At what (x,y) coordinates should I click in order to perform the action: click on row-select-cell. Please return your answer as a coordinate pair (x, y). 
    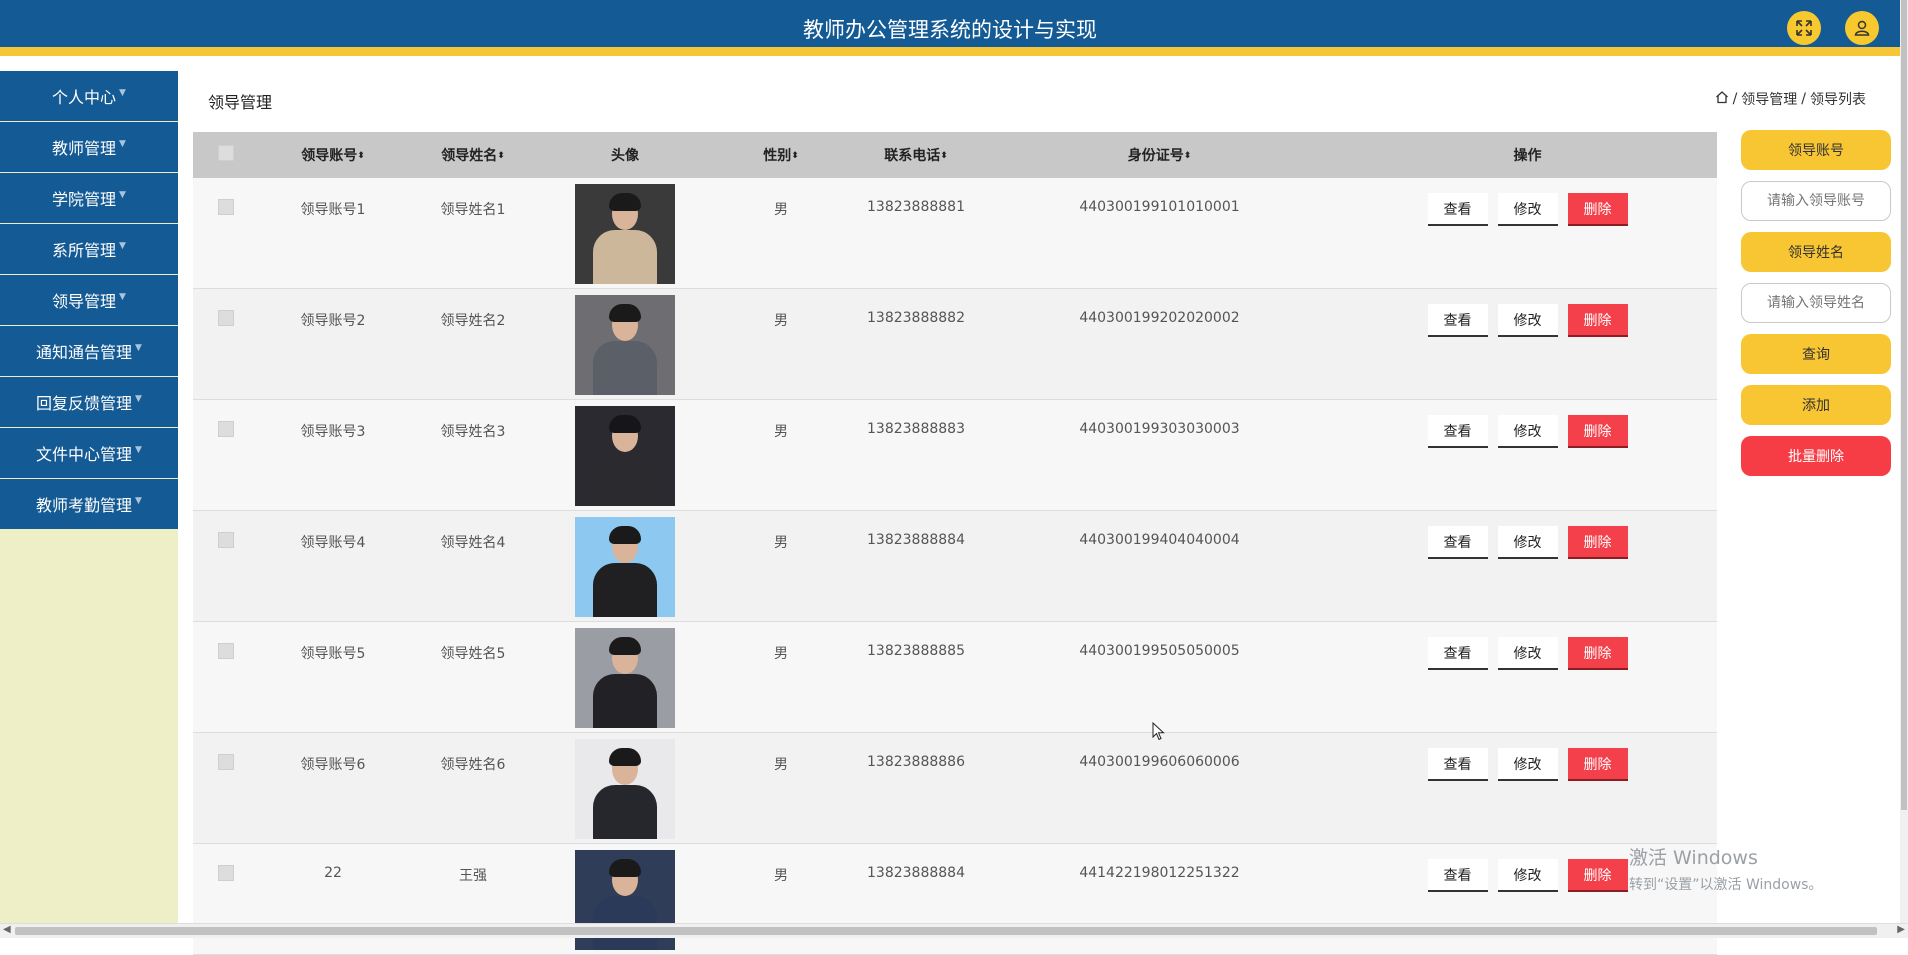
    Looking at the image, I should click on (226, 642).